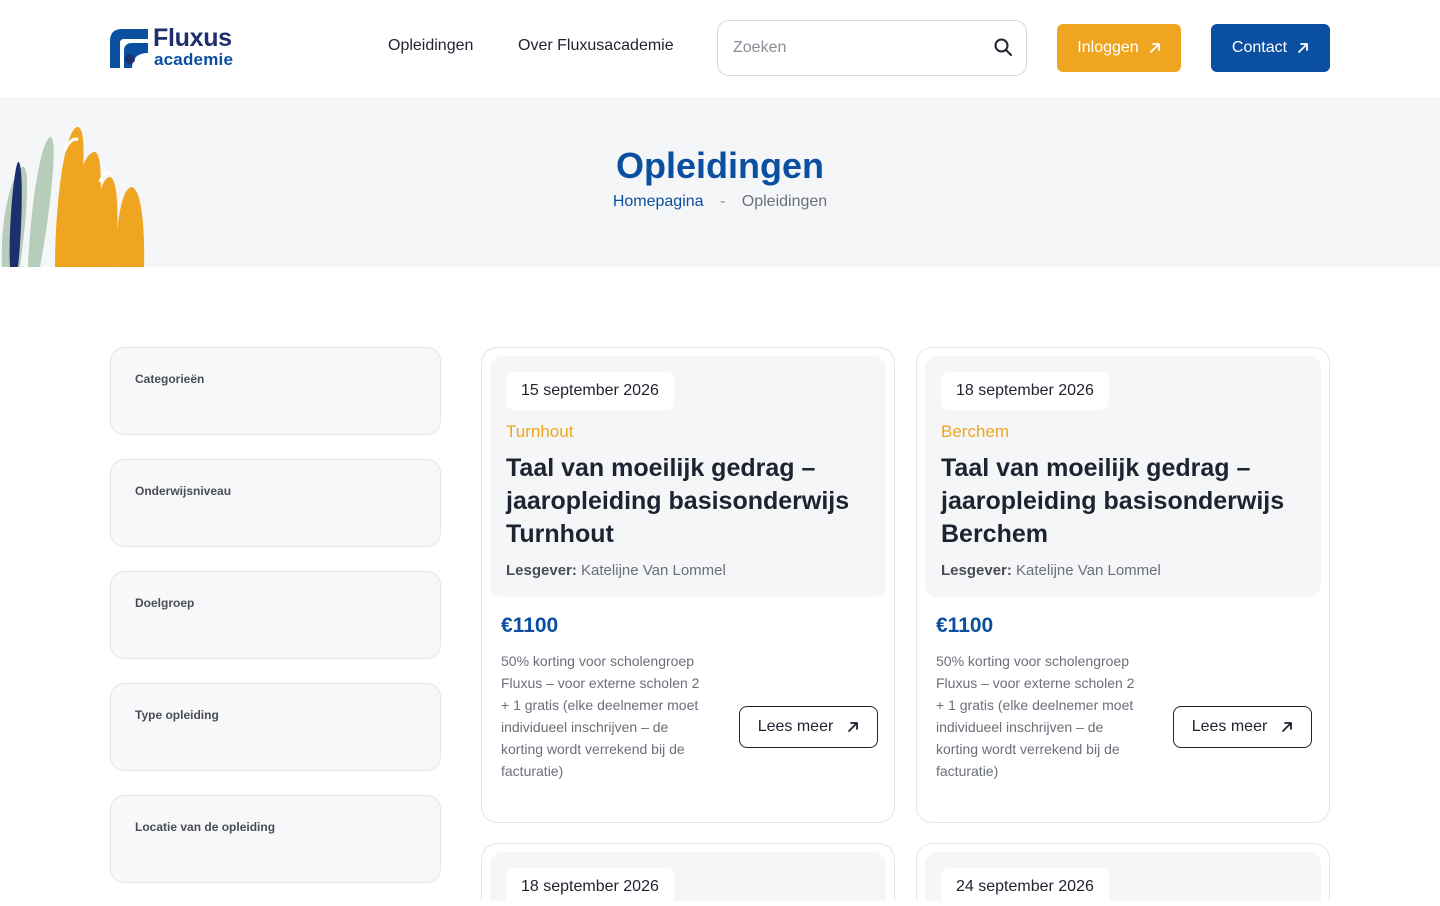 This screenshot has width=1440, height=906. What do you see at coordinates (129, 48) in the screenshot?
I see `logo-mark-icon` at bounding box center [129, 48].